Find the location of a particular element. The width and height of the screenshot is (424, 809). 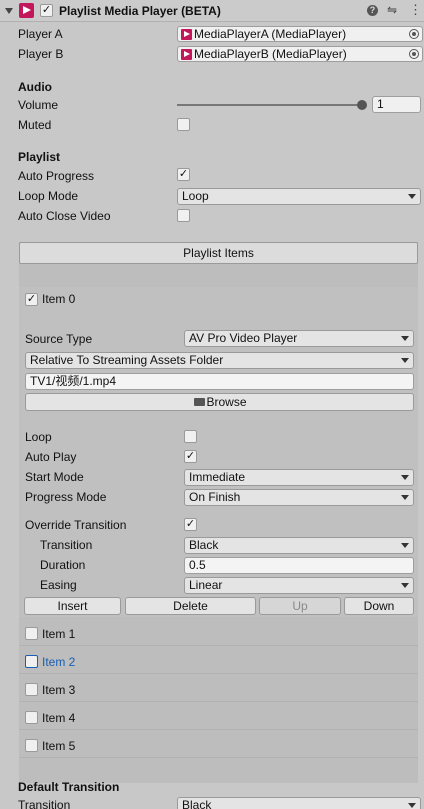

list-item: Item 5 is located at coordinates (218, 746).